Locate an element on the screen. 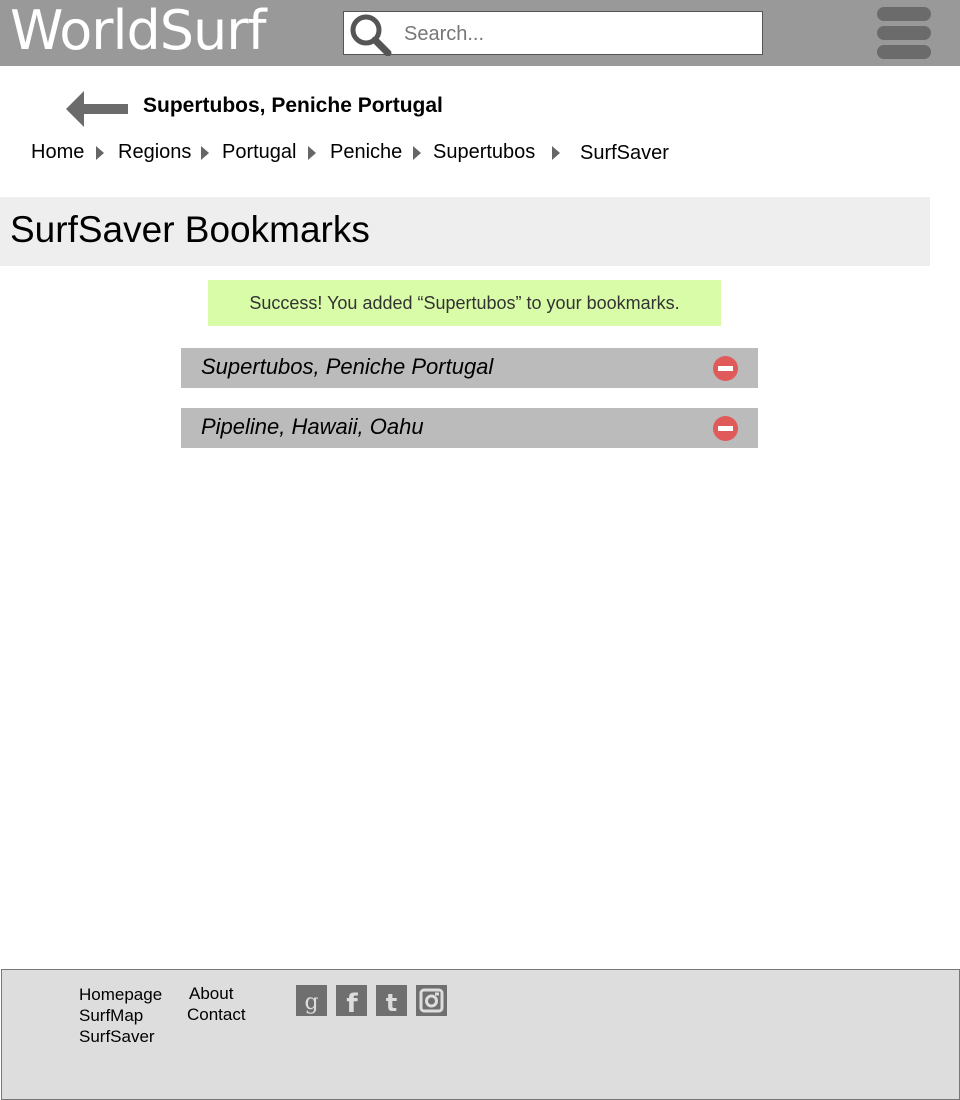 This screenshot has height=1100, width=960. section-header: SurfSaver Bookmarks is located at coordinates (465, 231).